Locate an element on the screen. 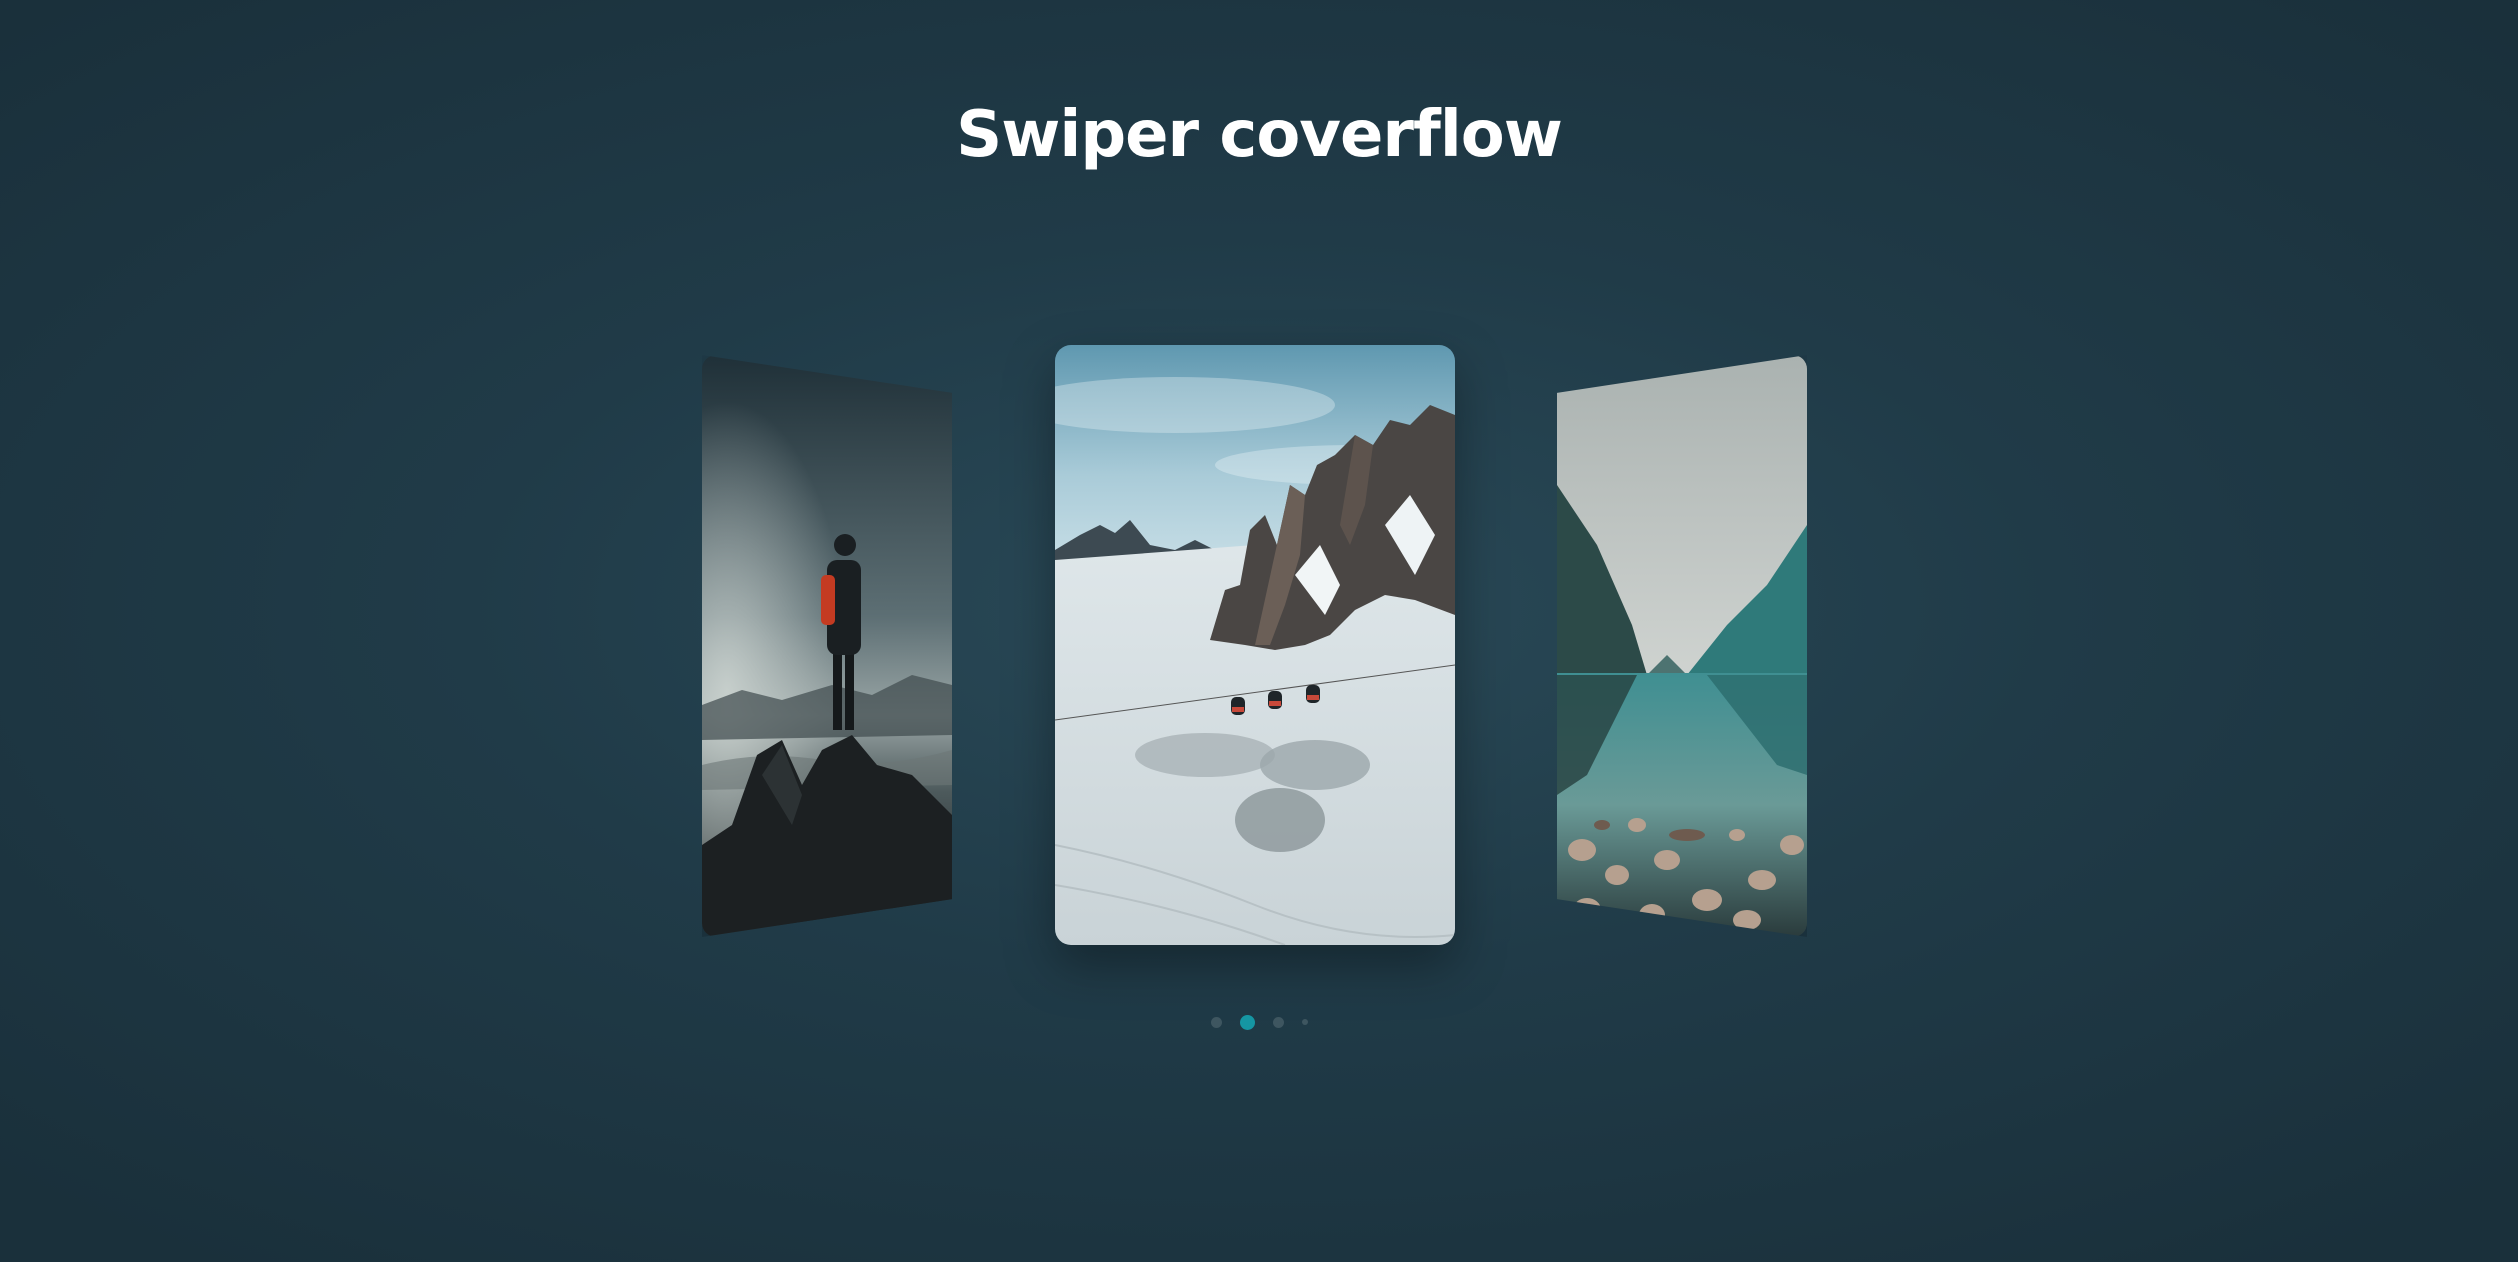 This screenshot has height=1262, width=2518. snowy-mountain-cable-car-image is located at coordinates (1255, 645).